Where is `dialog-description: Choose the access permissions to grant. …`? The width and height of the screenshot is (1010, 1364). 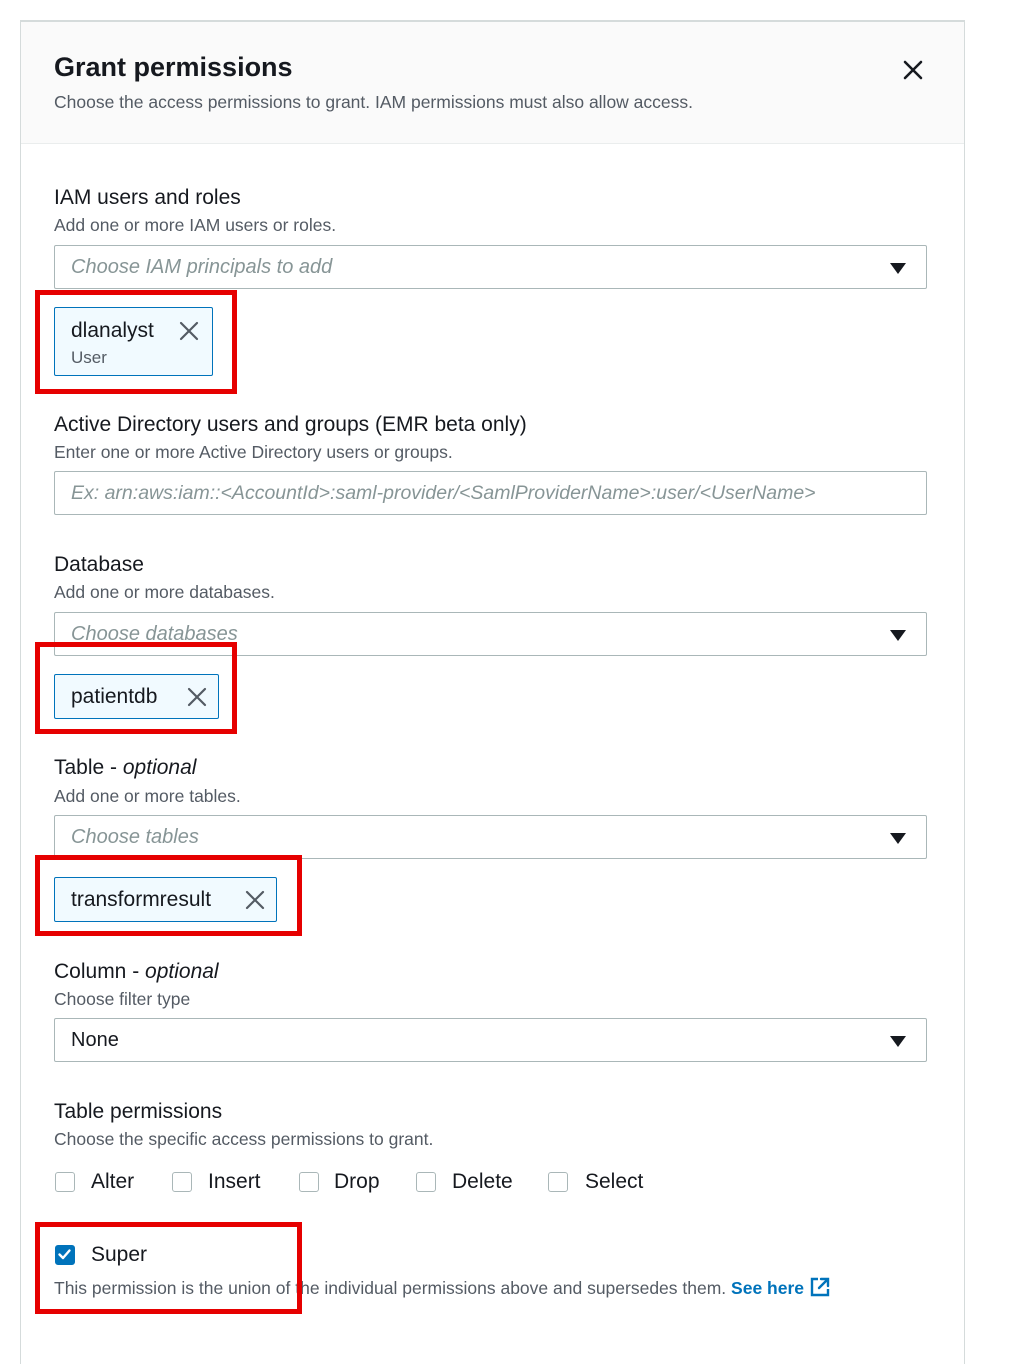
dialog-description: Choose the access permissions to grant. … is located at coordinates (374, 102).